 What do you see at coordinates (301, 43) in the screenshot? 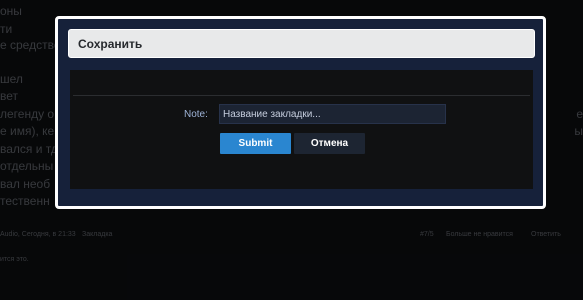
I see `dialog-header: Сохранить` at bounding box center [301, 43].